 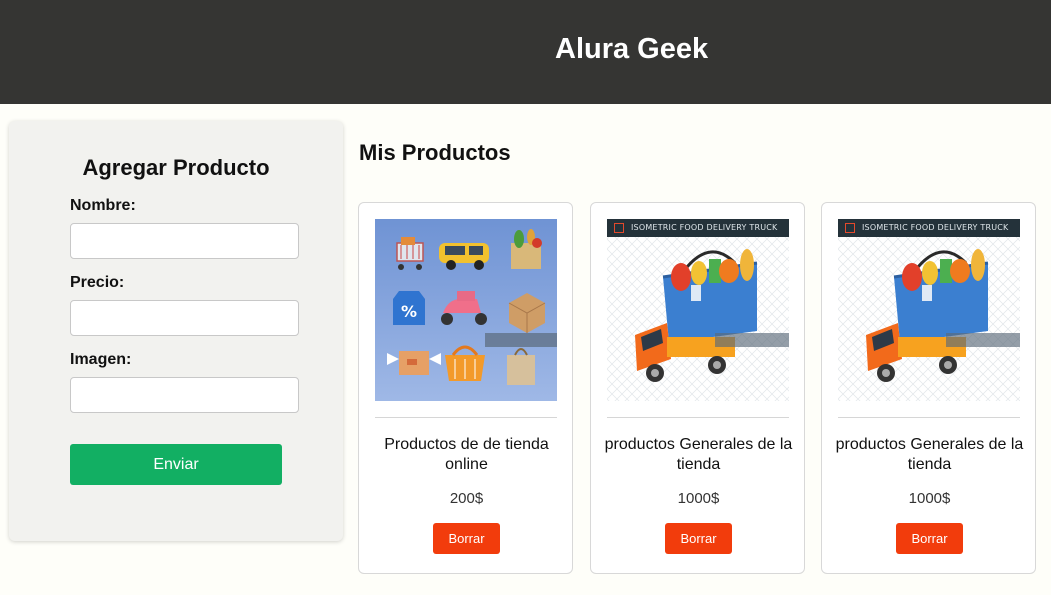 I want to click on price-input, so click(x=184, y=318).